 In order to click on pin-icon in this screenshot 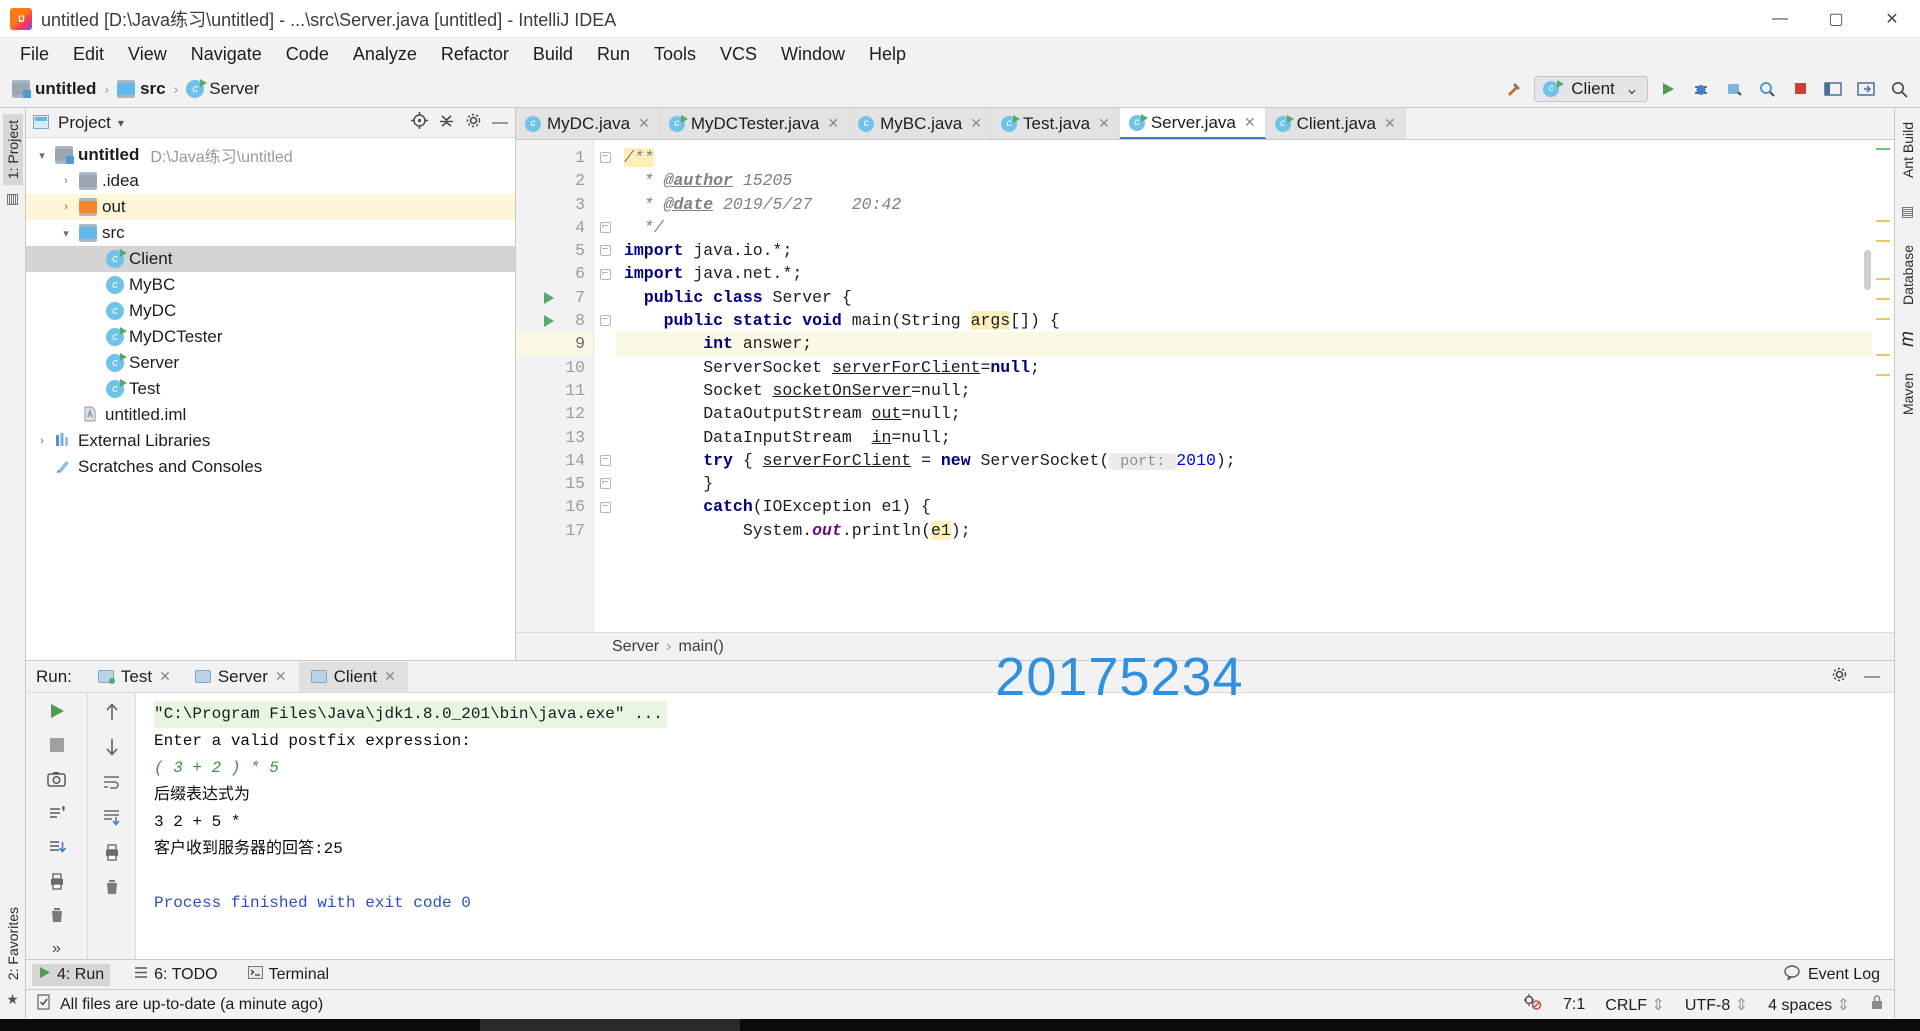, I will do `click(57, 813)`.